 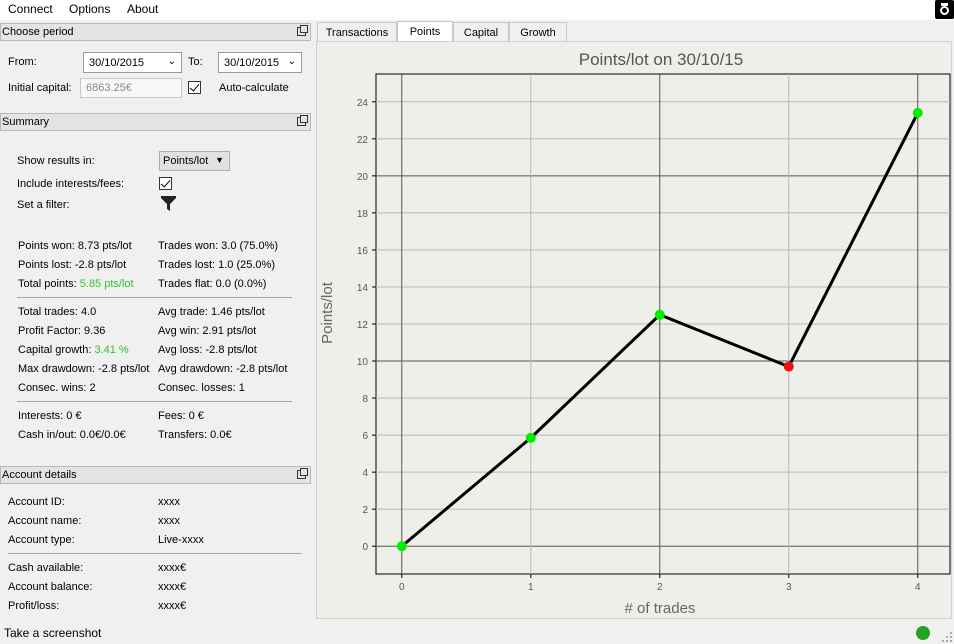 I want to click on y-tick-label: 6, so click(x=365, y=436).